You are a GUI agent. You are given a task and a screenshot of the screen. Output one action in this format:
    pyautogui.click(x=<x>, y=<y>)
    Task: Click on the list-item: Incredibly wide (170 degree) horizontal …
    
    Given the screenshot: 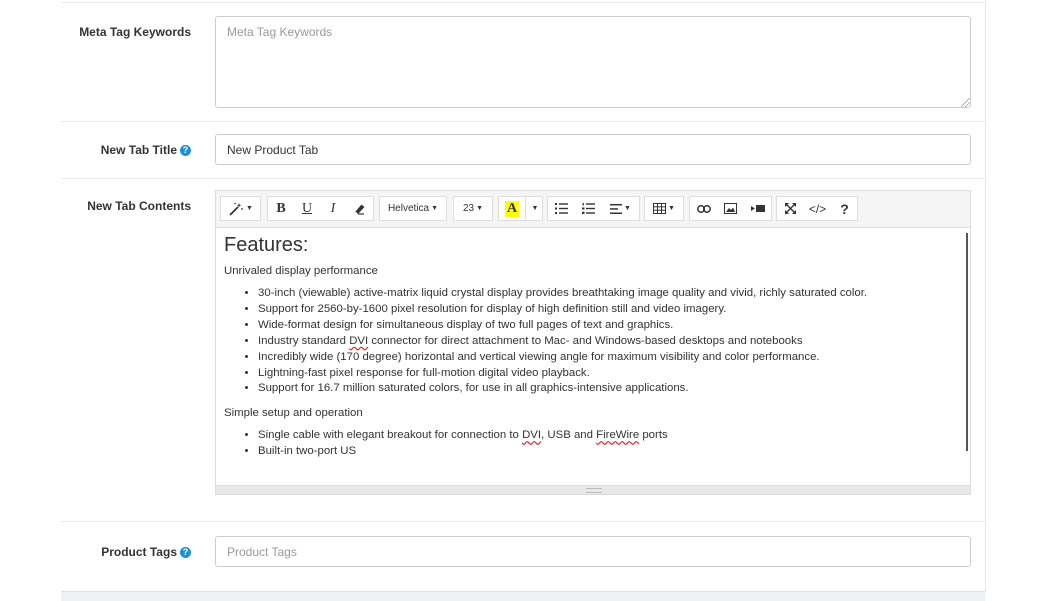 What is the action you would take?
    pyautogui.click(x=610, y=358)
    